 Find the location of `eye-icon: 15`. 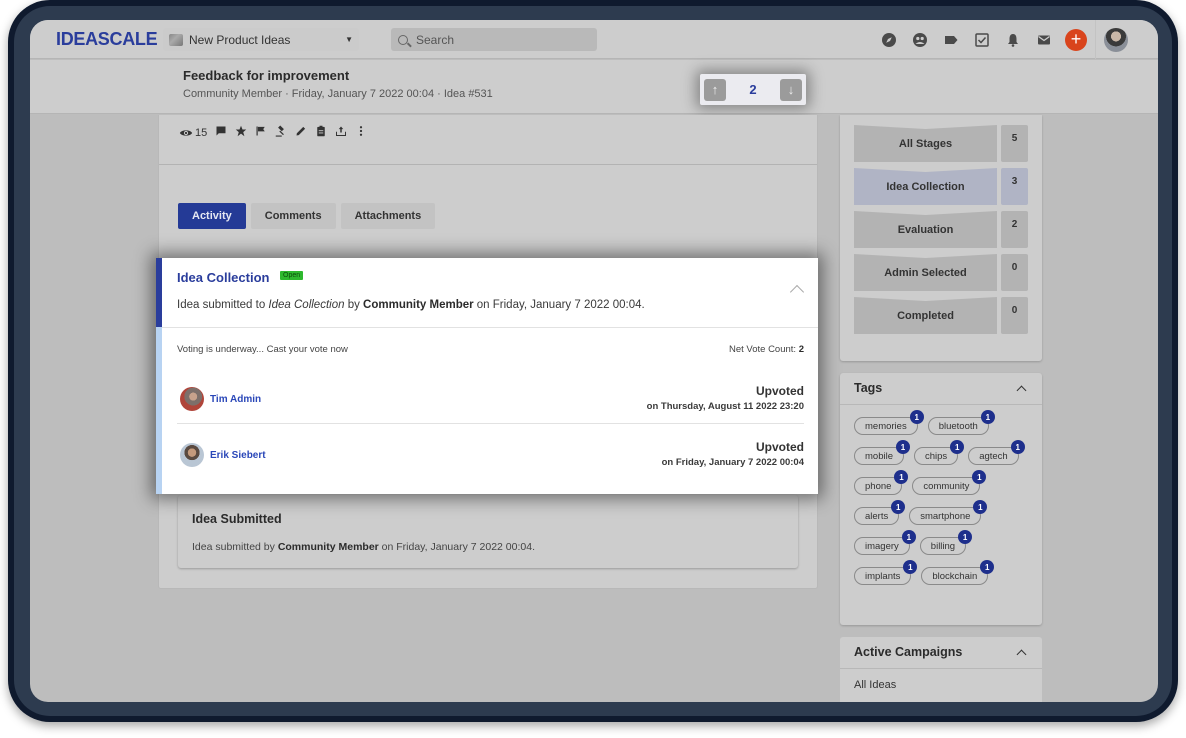

eye-icon: 15 is located at coordinates (193, 133).